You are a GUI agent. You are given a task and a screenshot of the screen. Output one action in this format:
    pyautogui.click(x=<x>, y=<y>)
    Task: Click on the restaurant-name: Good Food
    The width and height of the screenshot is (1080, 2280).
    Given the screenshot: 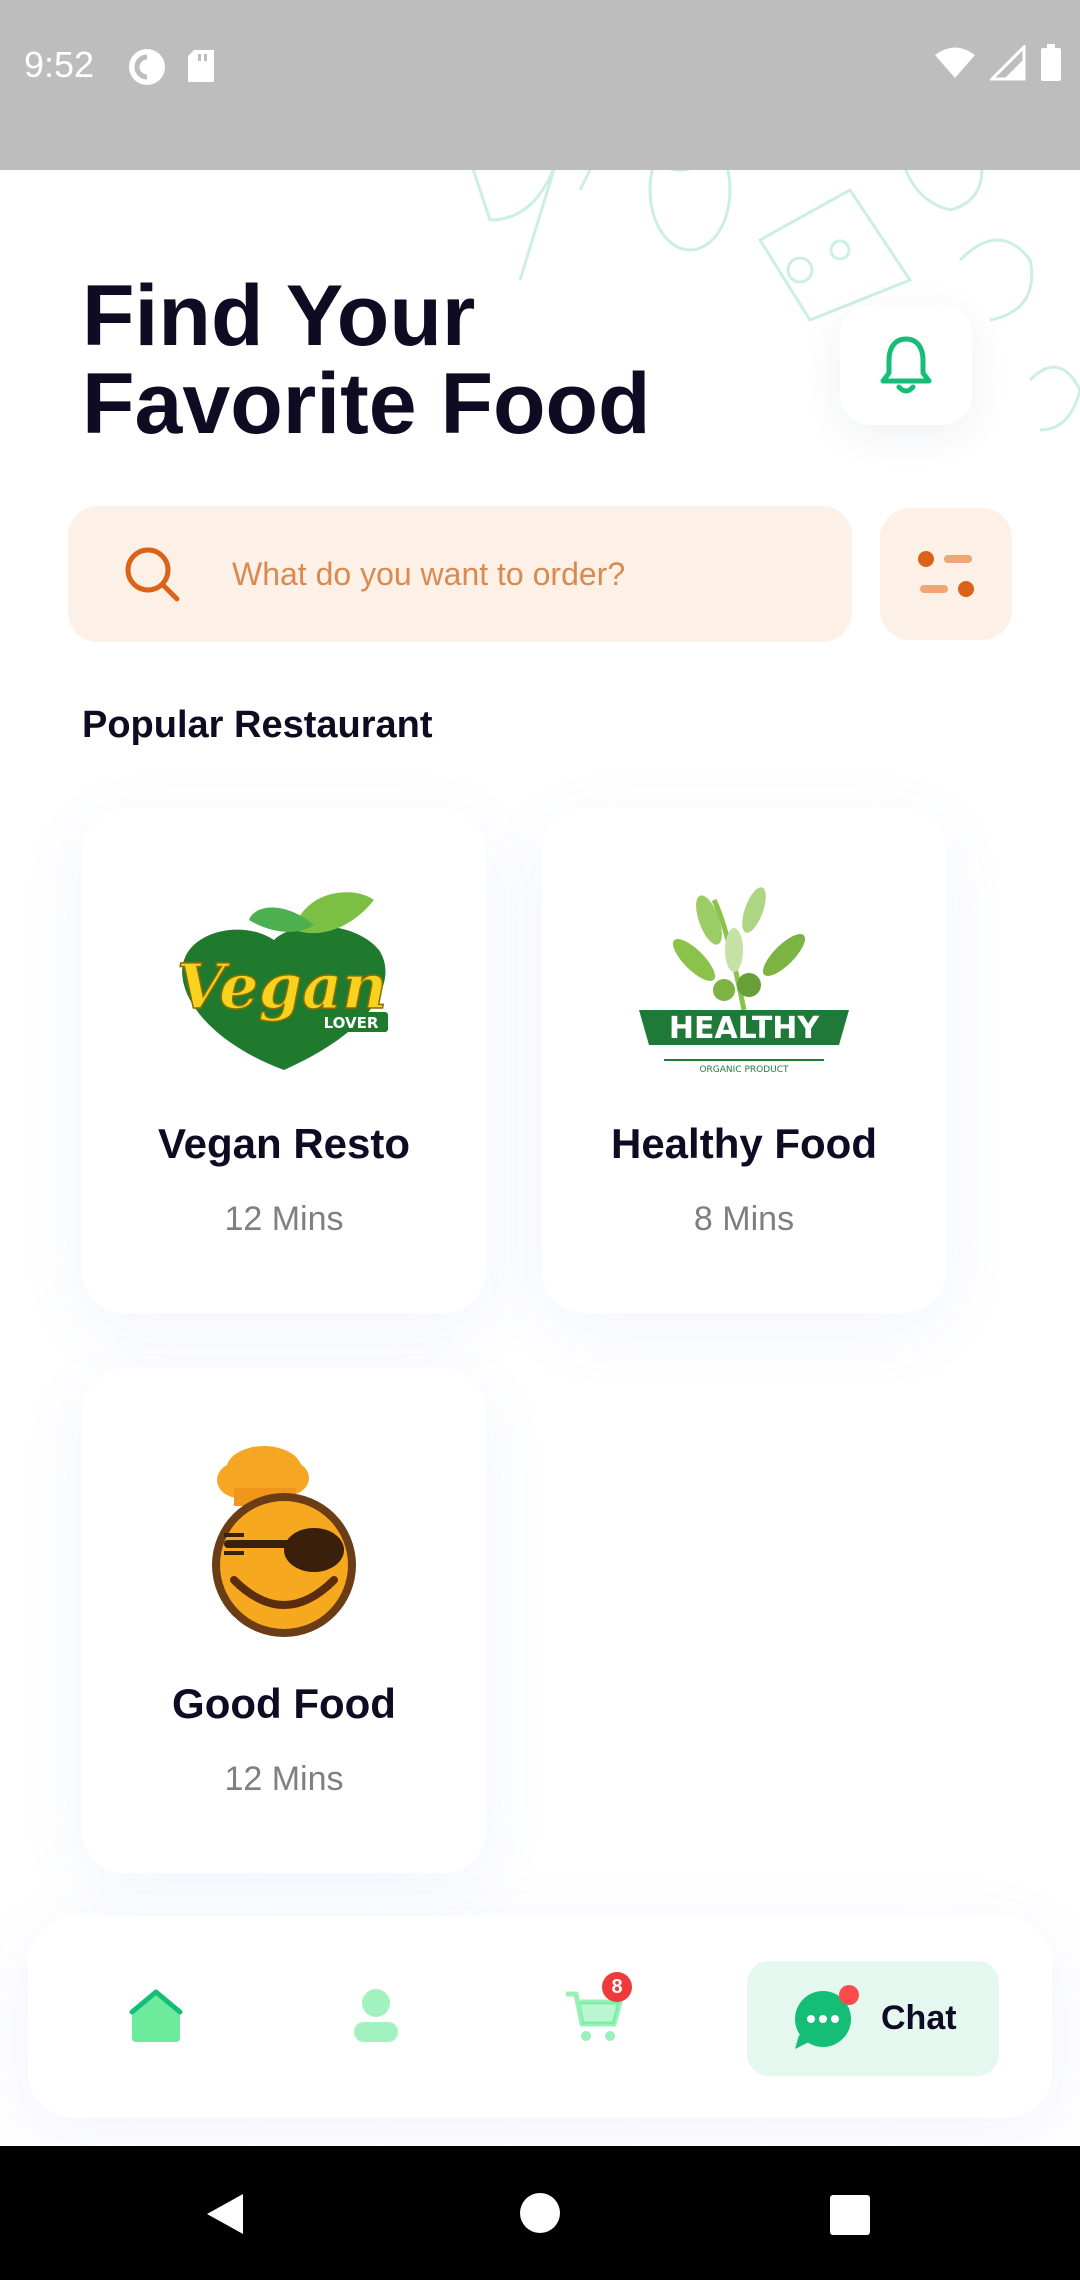 What is the action you would take?
    pyautogui.click(x=284, y=1703)
    